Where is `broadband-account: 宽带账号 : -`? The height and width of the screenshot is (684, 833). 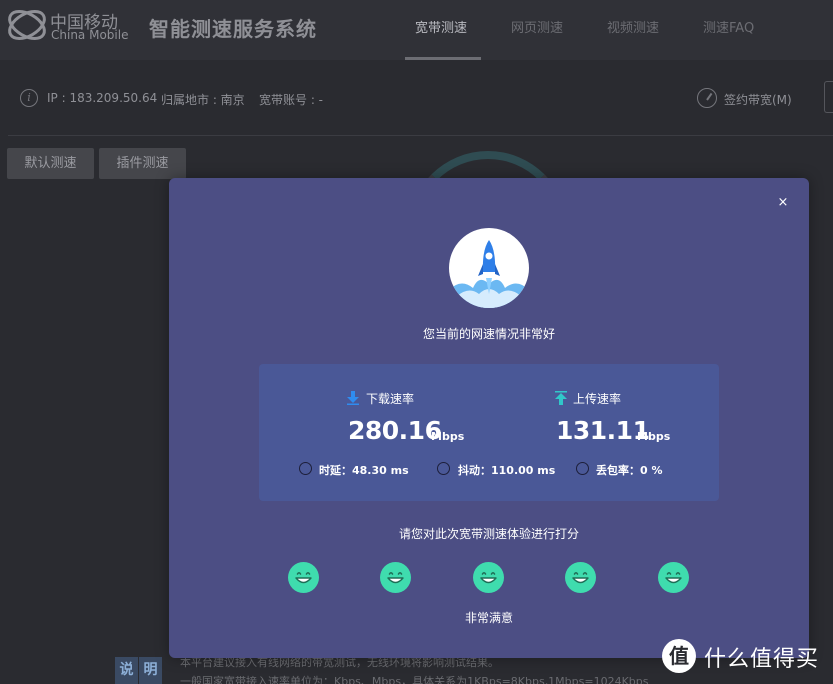 broadband-account: 宽带账号 : - is located at coordinates (291, 100).